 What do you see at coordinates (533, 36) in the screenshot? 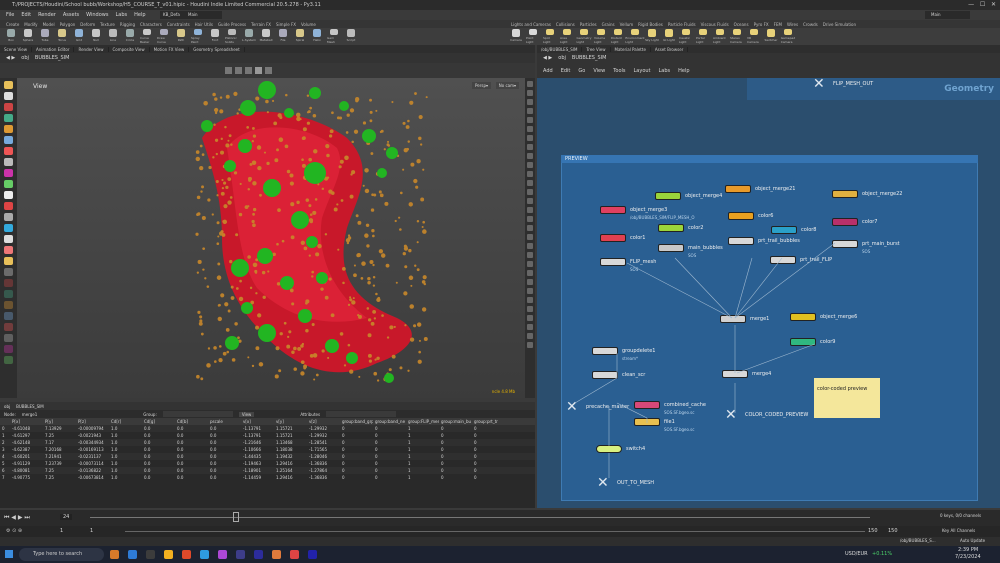
I see `shelf-tool: Point Light` at bounding box center [533, 36].